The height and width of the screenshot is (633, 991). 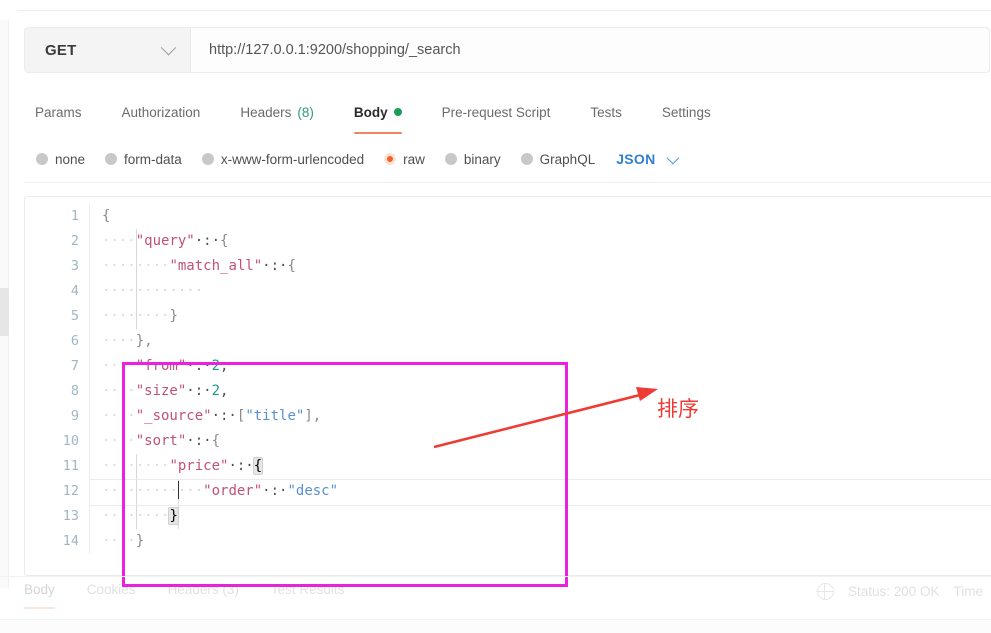 What do you see at coordinates (546, 291) in the screenshot?
I see `code-line: ············` at bounding box center [546, 291].